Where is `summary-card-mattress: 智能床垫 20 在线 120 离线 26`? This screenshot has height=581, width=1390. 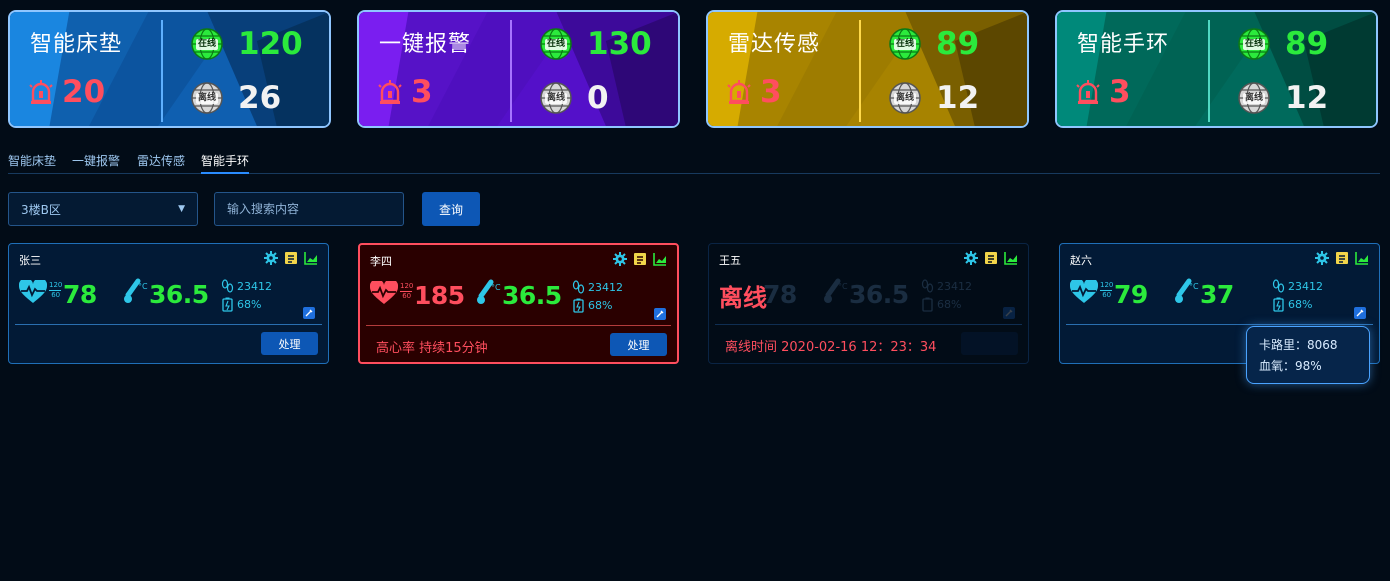
summary-card-mattress: 智能床垫 20 在线 120 离线 26 is located at coordinates (169, 69).